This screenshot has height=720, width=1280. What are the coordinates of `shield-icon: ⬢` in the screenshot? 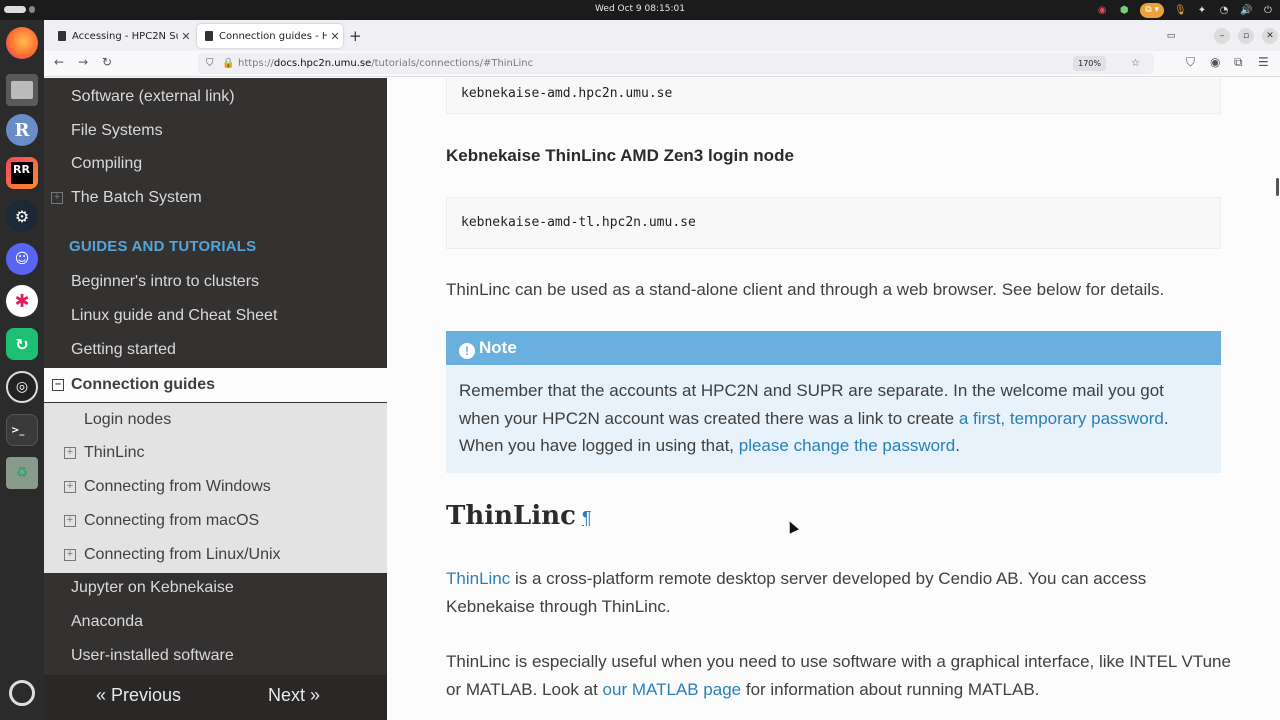 It's located at (1124, 10).